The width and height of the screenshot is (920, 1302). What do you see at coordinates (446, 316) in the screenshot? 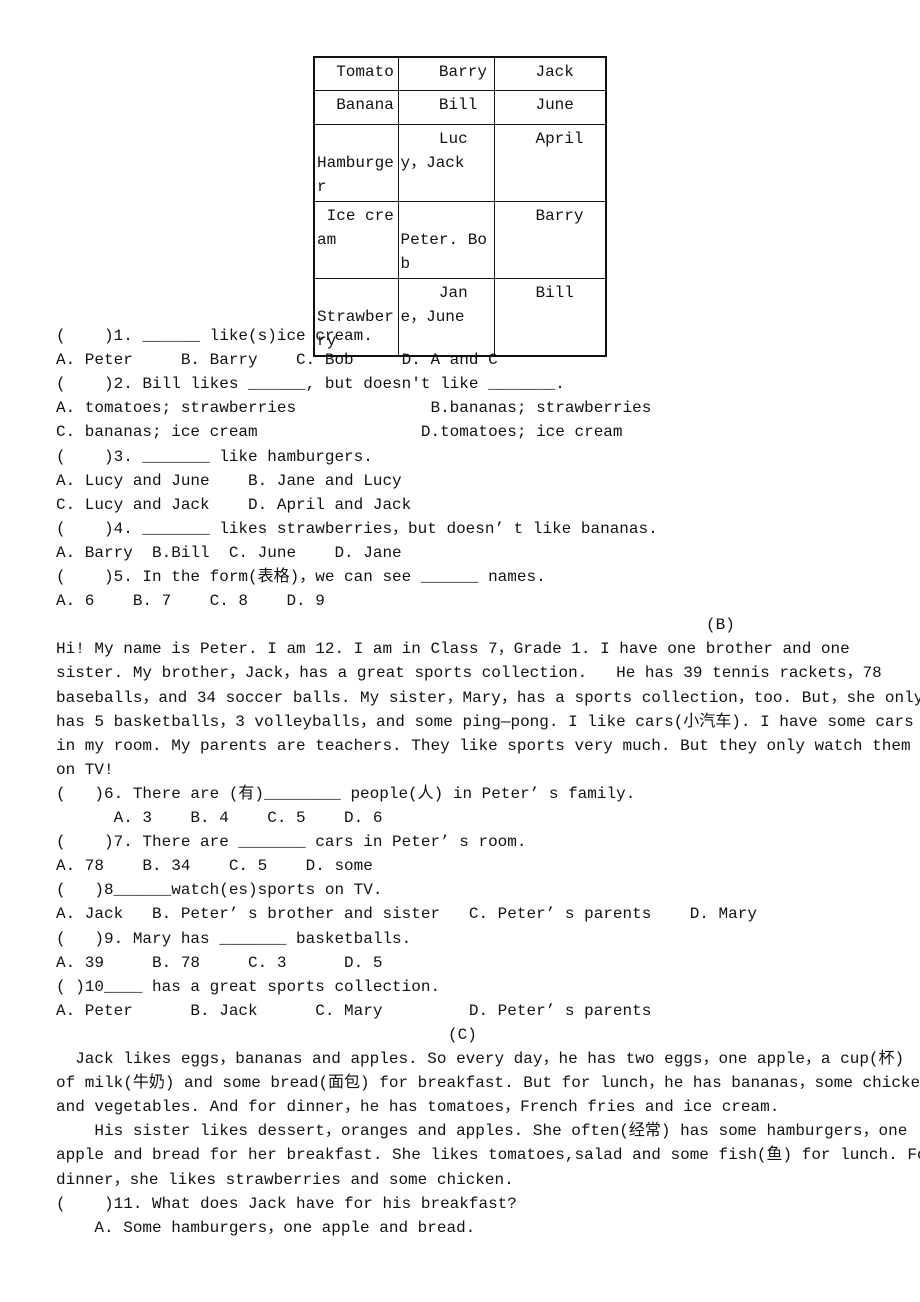
I see `table-cell: Jane，June` at bounding box center [446, 316].